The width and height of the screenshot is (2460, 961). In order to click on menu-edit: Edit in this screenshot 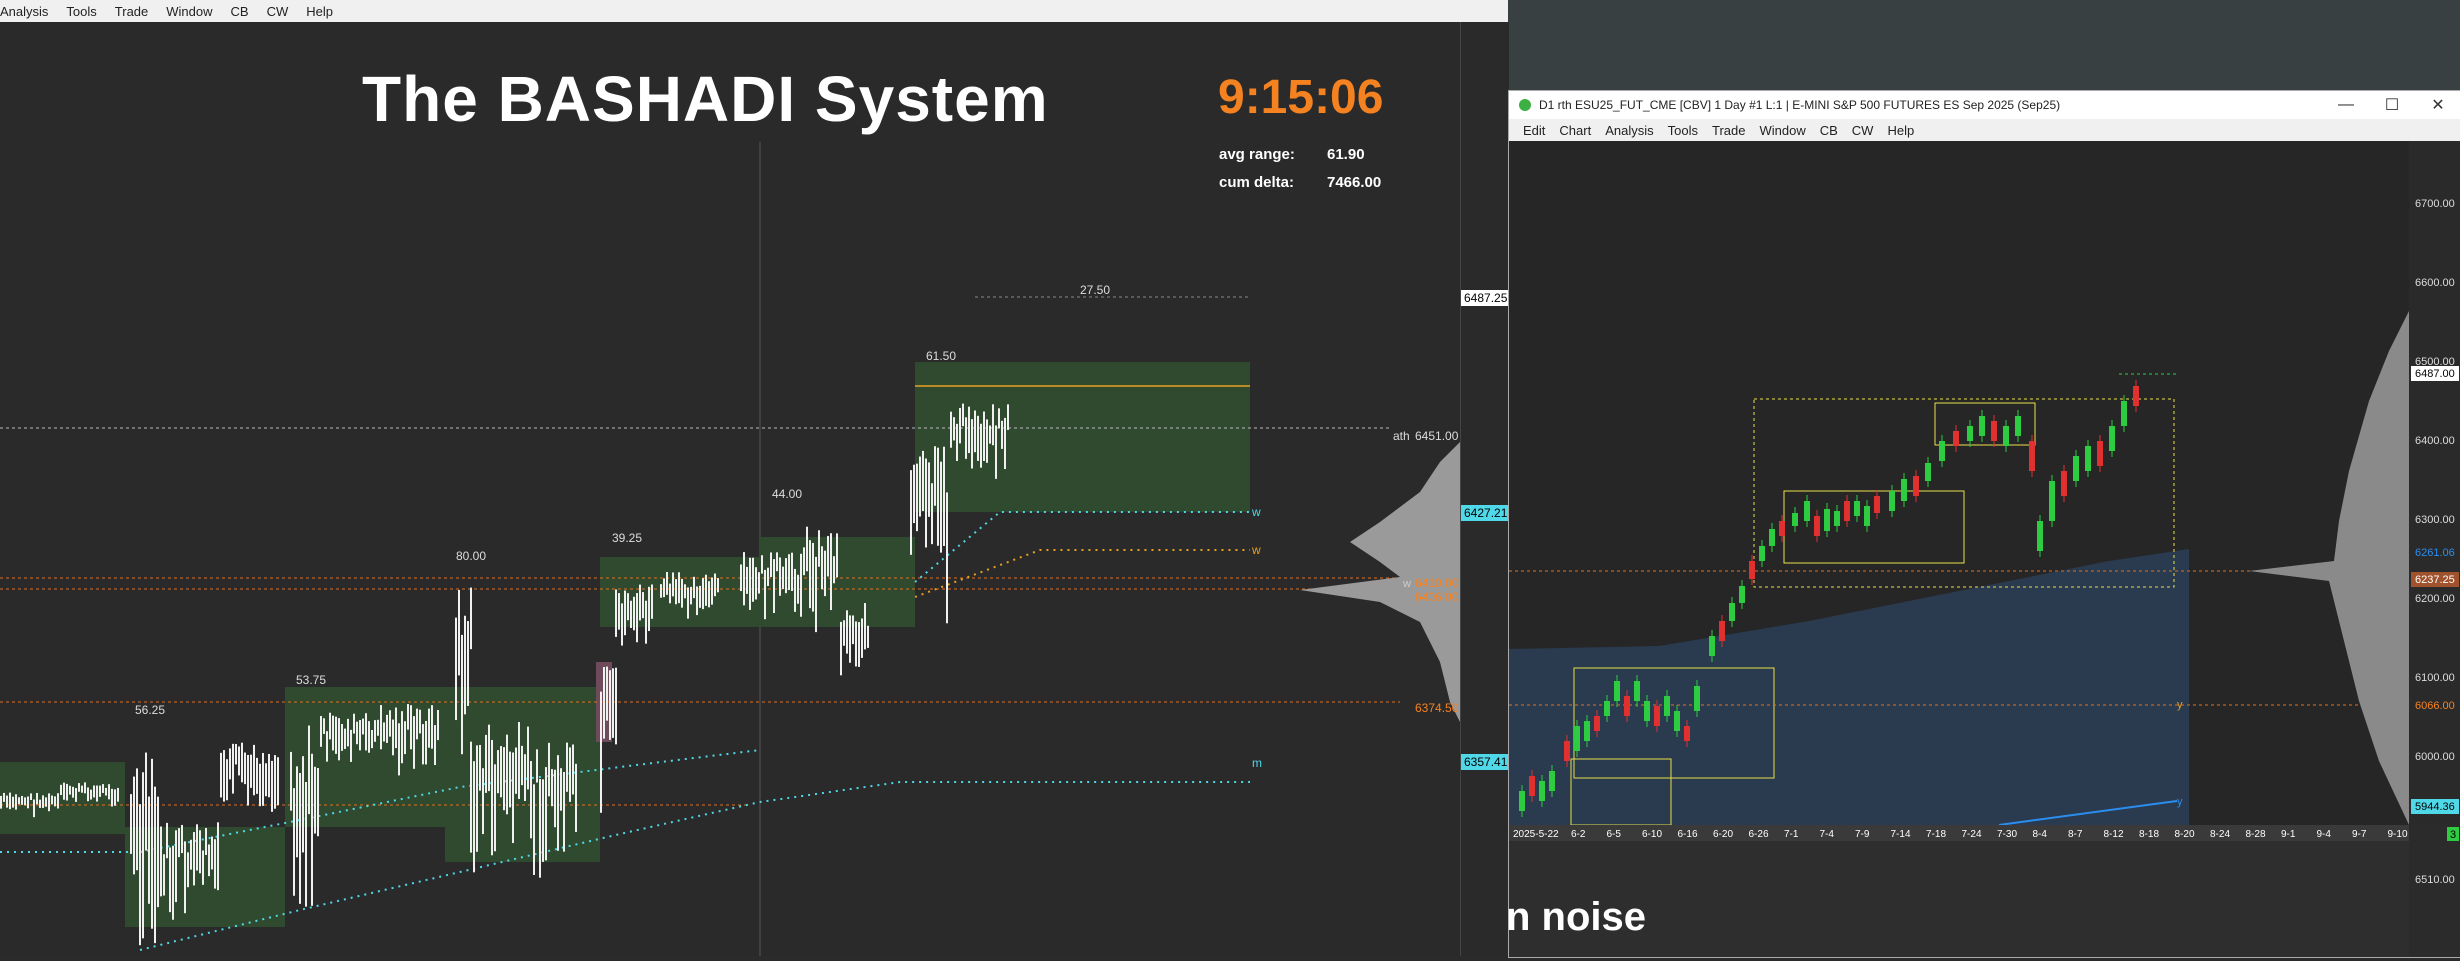, I will do `click(1534, 130)`.